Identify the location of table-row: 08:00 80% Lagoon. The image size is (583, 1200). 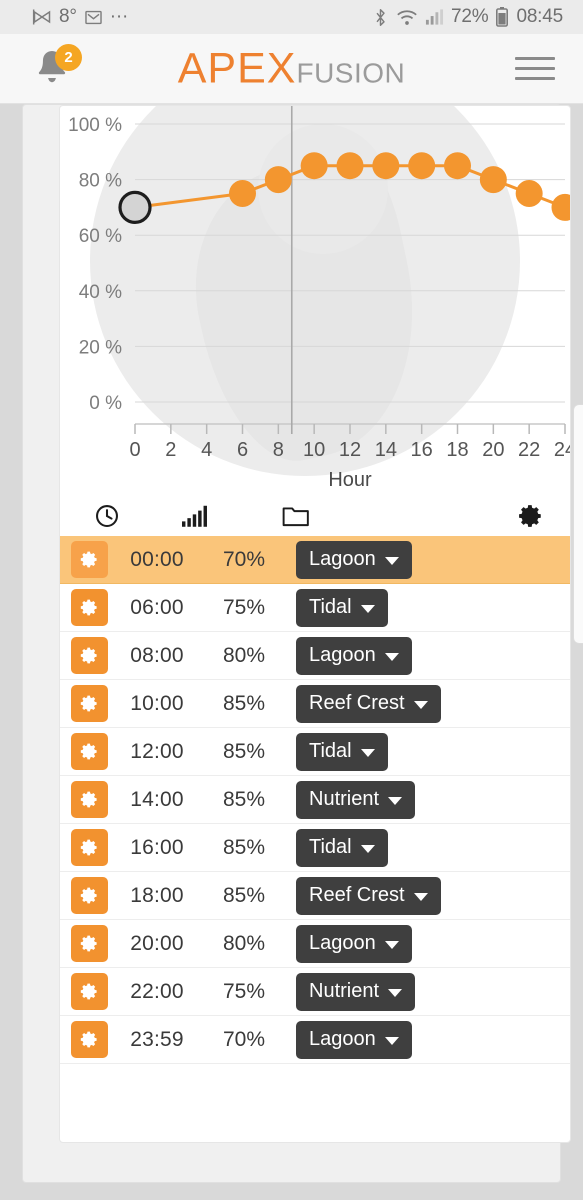
(315, 656).